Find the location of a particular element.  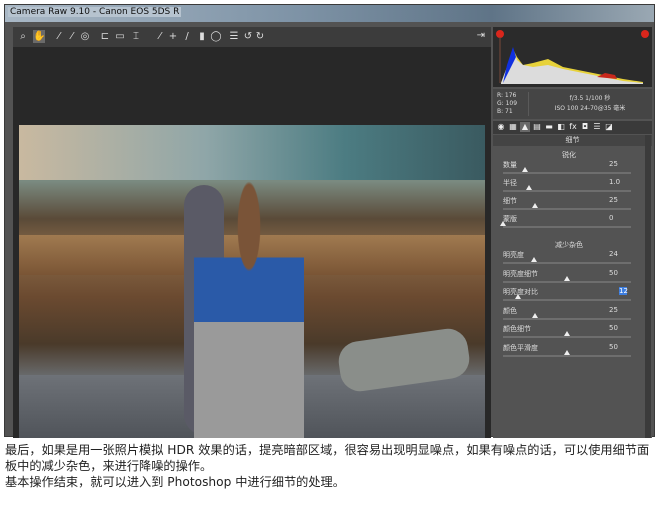

slider-row: 颜色细节 50 is located at coordinates (573, 334).